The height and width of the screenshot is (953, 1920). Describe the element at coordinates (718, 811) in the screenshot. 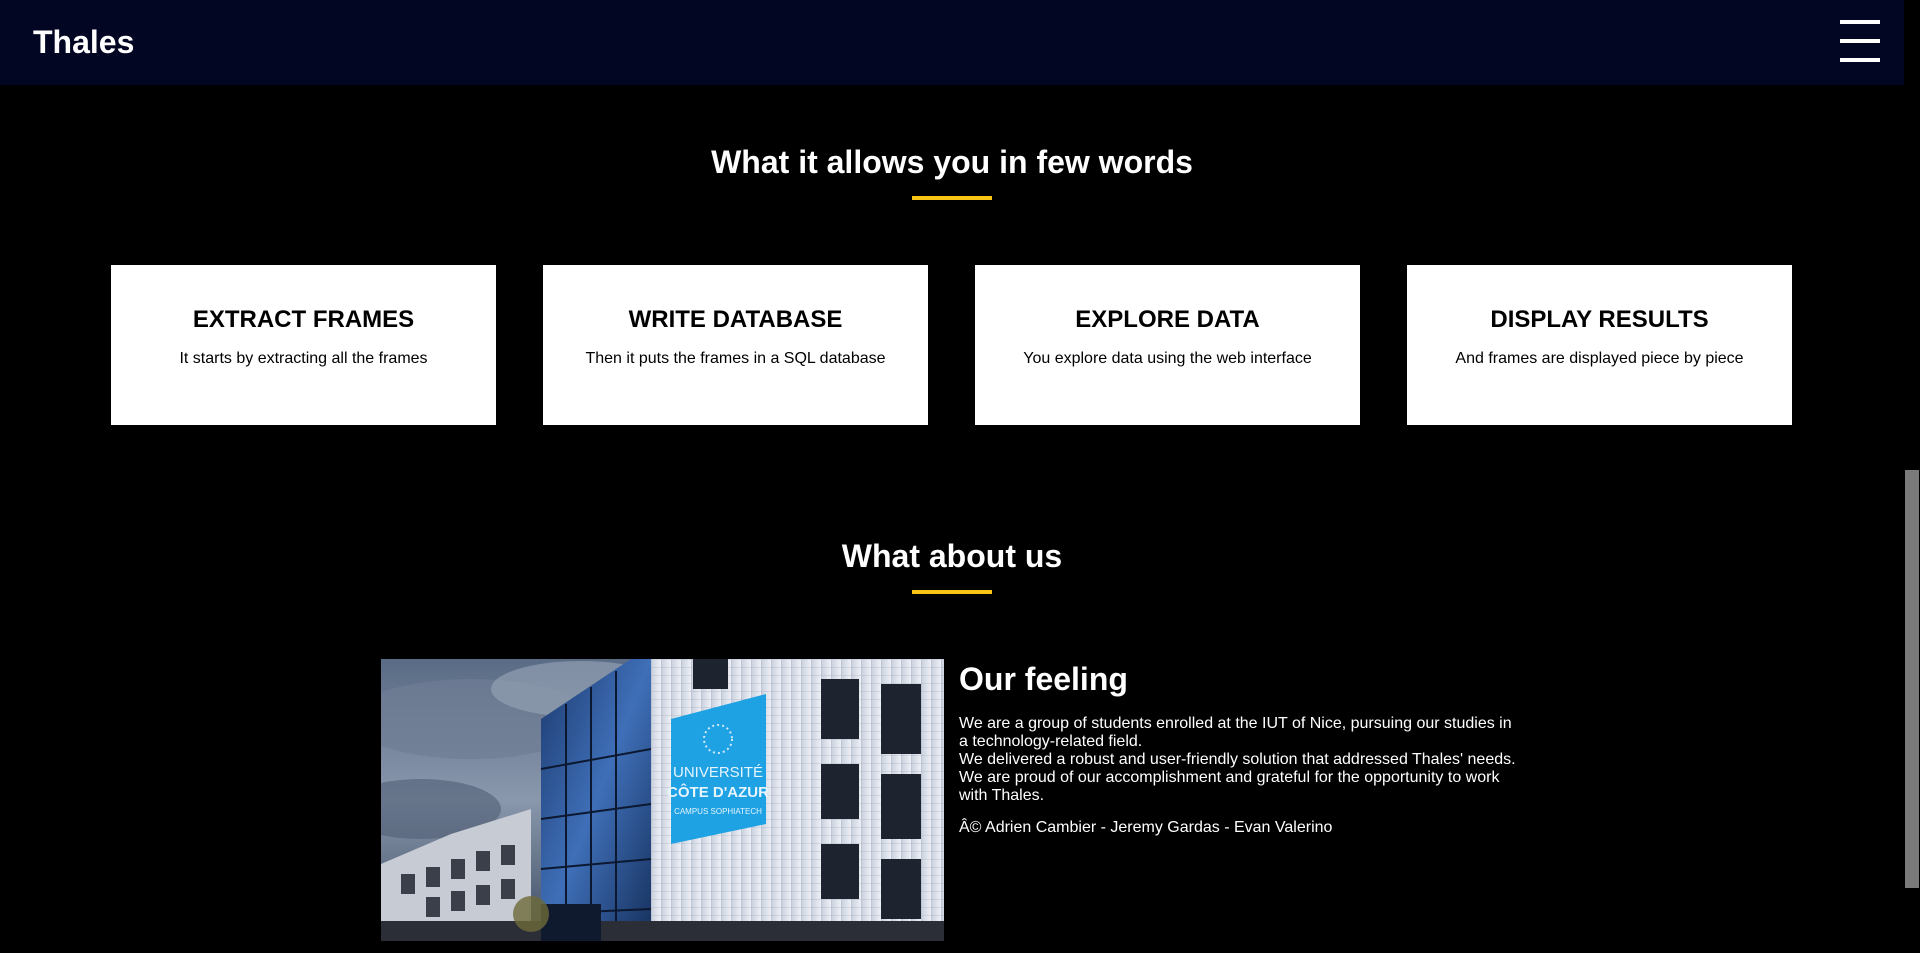

I see `sign-text-line3: CAMPUS SOPHIATECH` at that location.